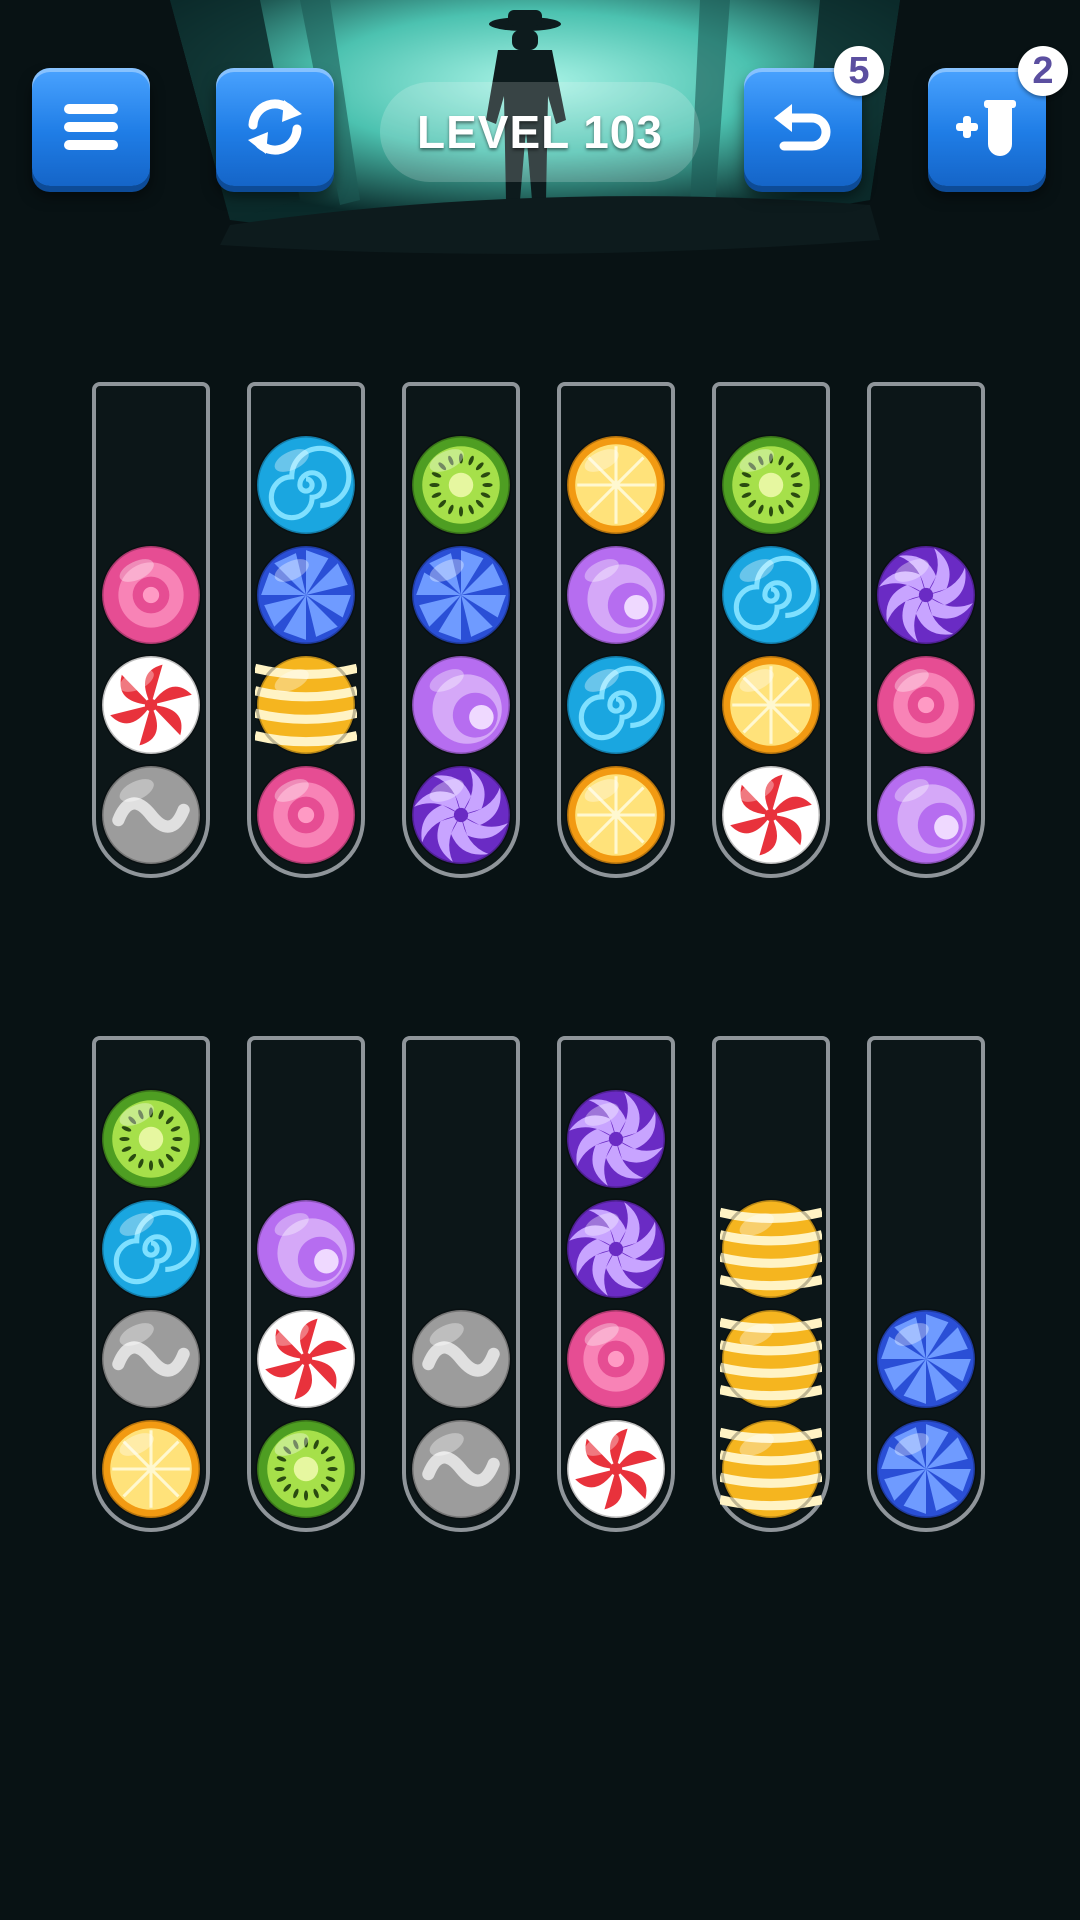 Image resolution: width=1080 pixels, height=1920 pixels. I want to click on level-title: LEVEL 103, so click(540, 132).